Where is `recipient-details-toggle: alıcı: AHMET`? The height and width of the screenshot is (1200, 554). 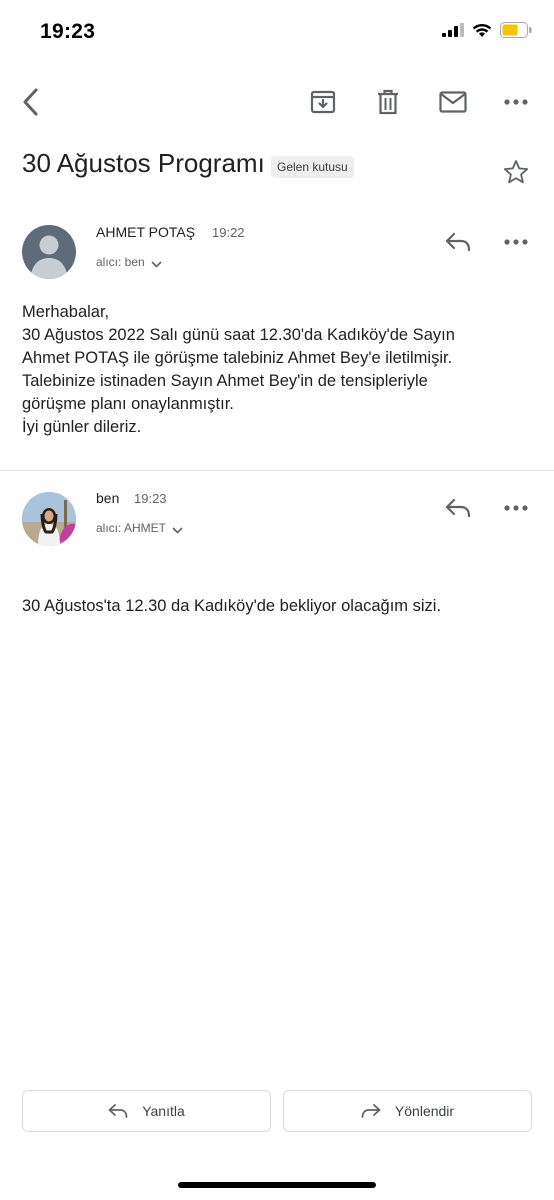 recipient-details-toggle: alıcı: AHMET is located at coordinates (139, 528).